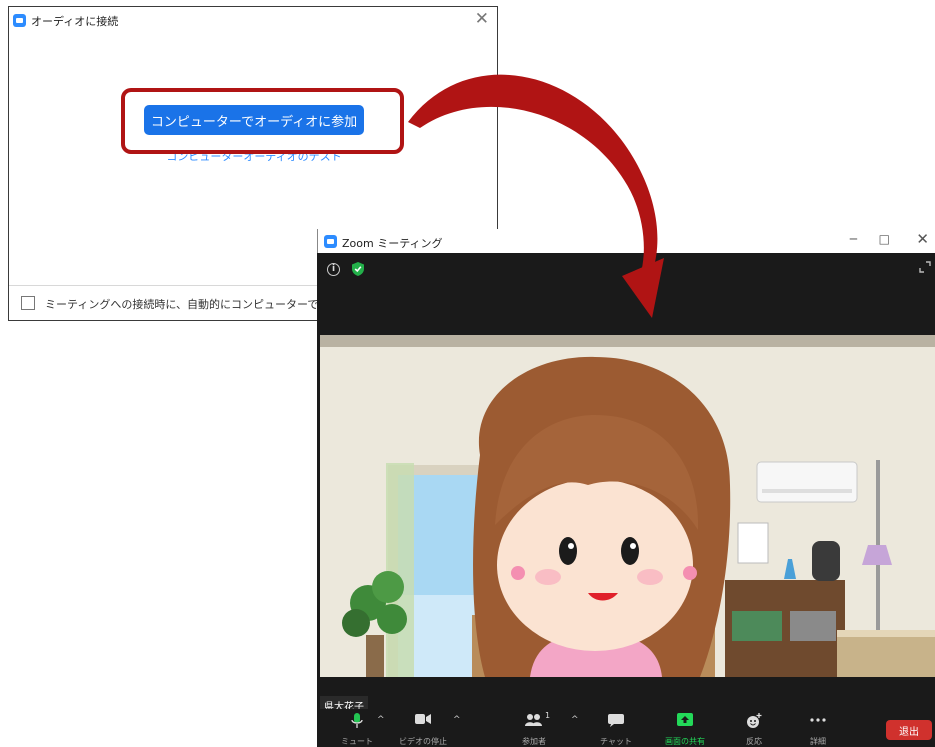 Image resolution: width=935 pixels, height=747 pixels. I want to click on more-label: 詳細, so click(818, 741).